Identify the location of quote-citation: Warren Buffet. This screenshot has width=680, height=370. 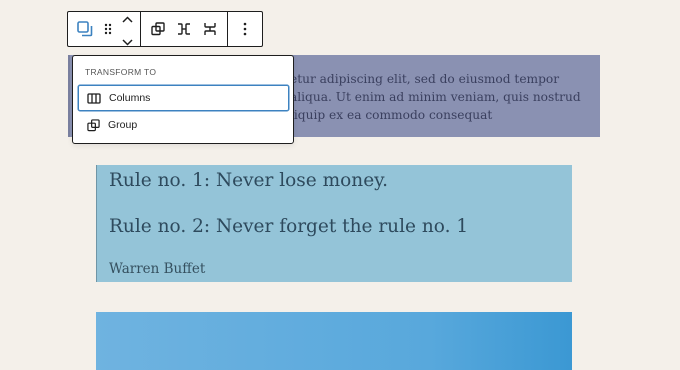
(157, 269).